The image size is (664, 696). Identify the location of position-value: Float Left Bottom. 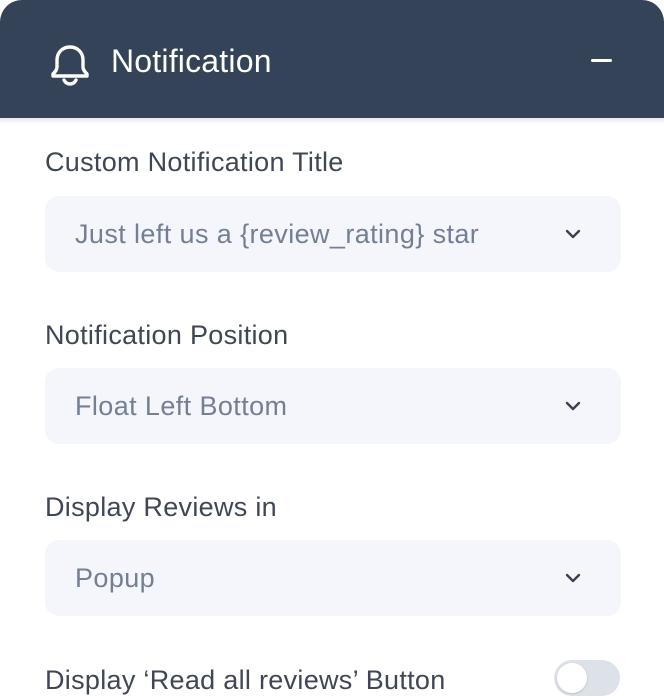
(181, 406).